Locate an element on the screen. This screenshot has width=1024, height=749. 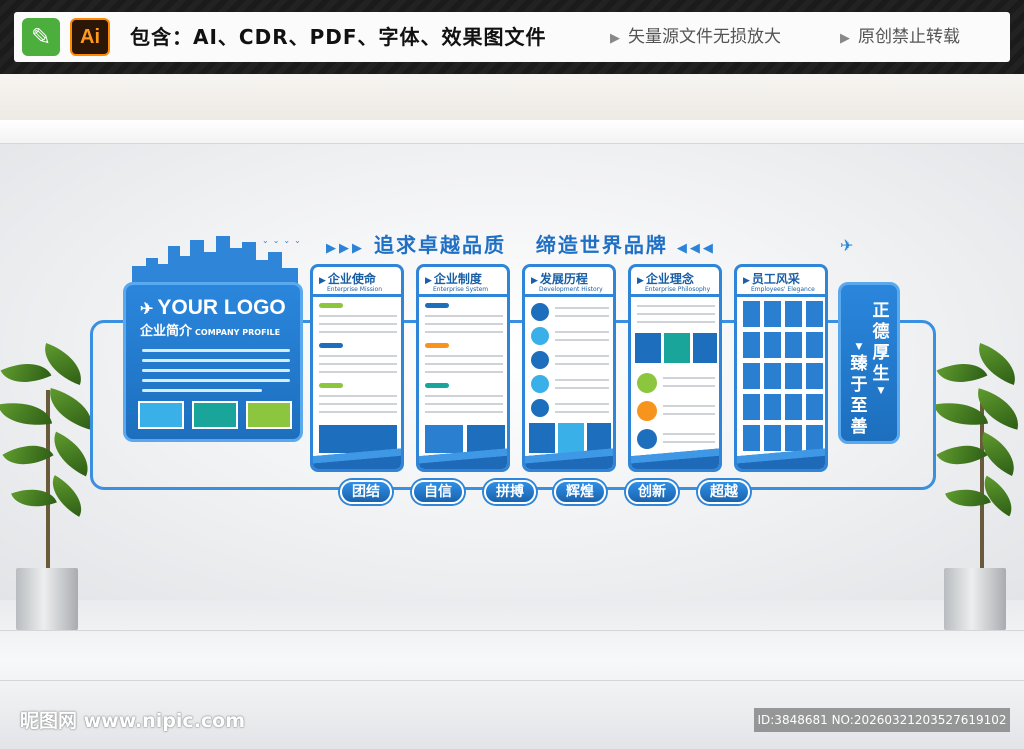
panel-history: ▶ 发展历程 Development History is located at coordinates (569, 368).